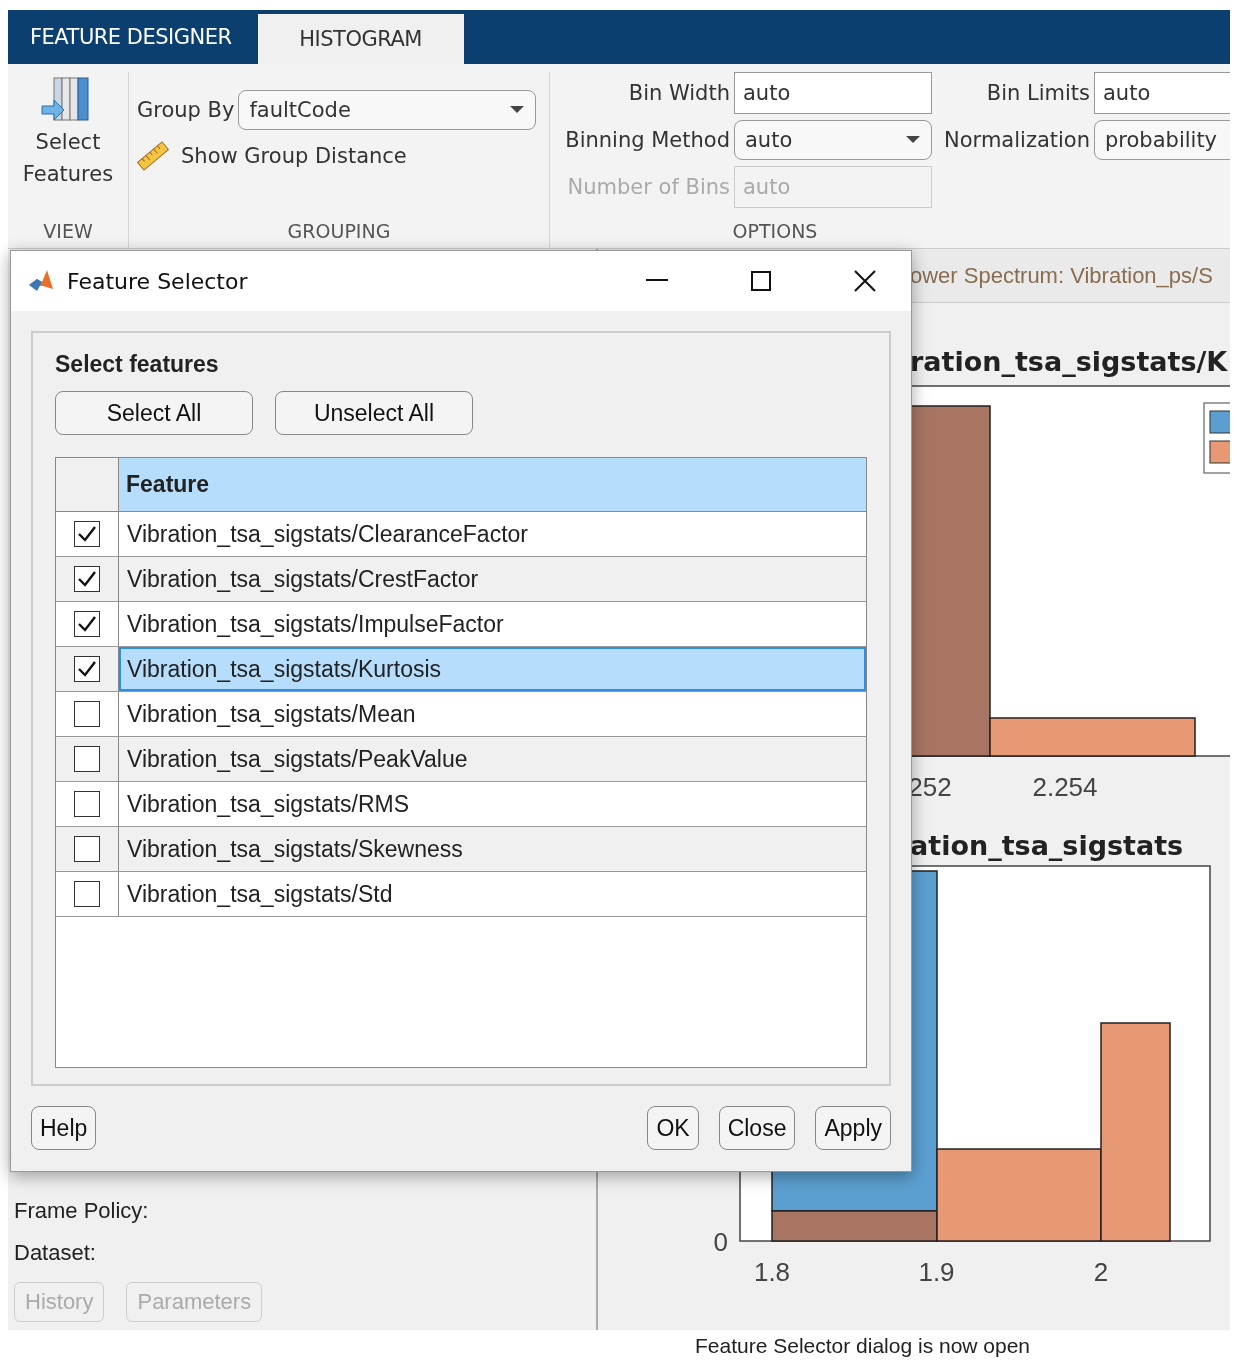 The height and width of the screenshot is (1362, 1246). I want to click on select-button: Unselect All, so click(374, 413).